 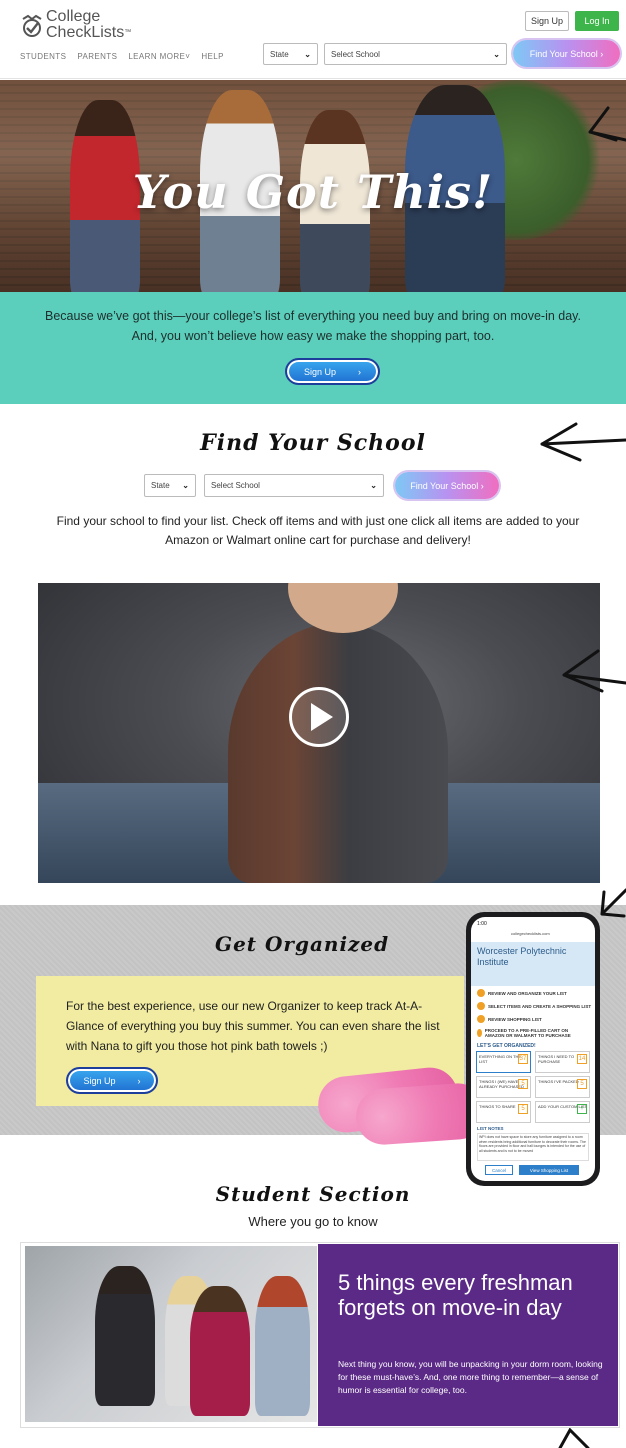 What do you see at coordinates (171, 1334) in the screenshot?
I see `students-group-photo` at bounding box center [171, 1334].